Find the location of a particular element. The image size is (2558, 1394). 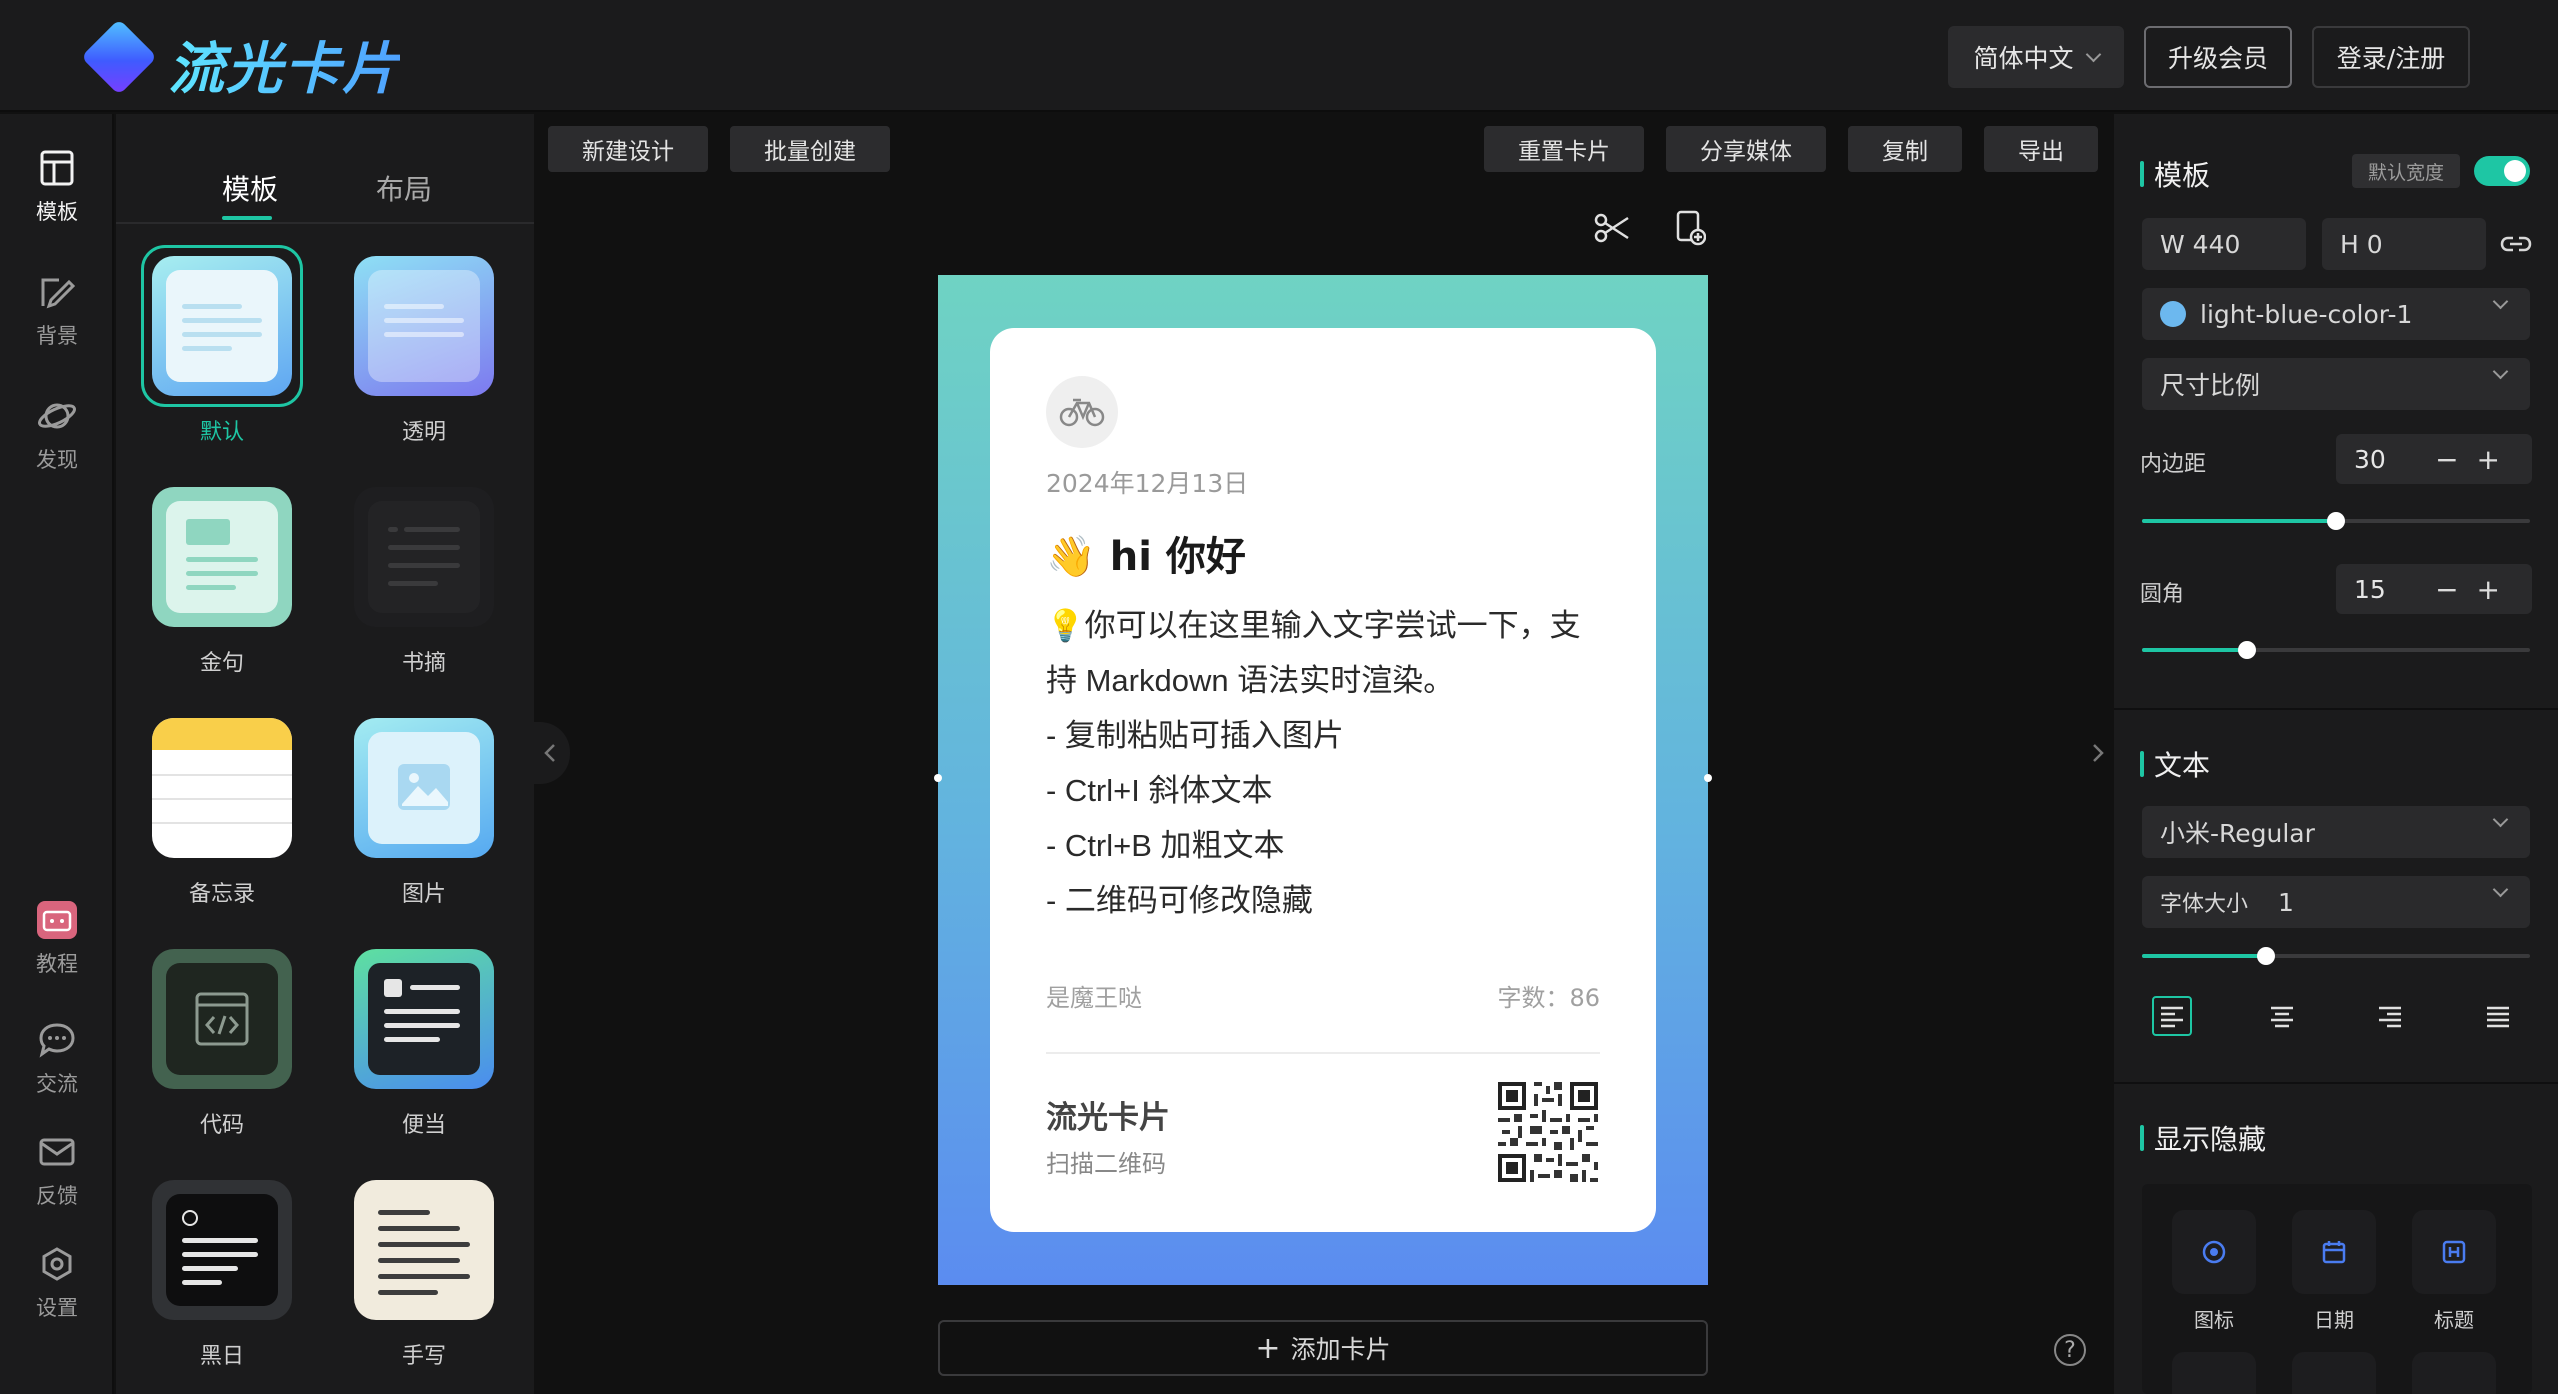

export-button: 导出 is located at coordinates (2041, 149).